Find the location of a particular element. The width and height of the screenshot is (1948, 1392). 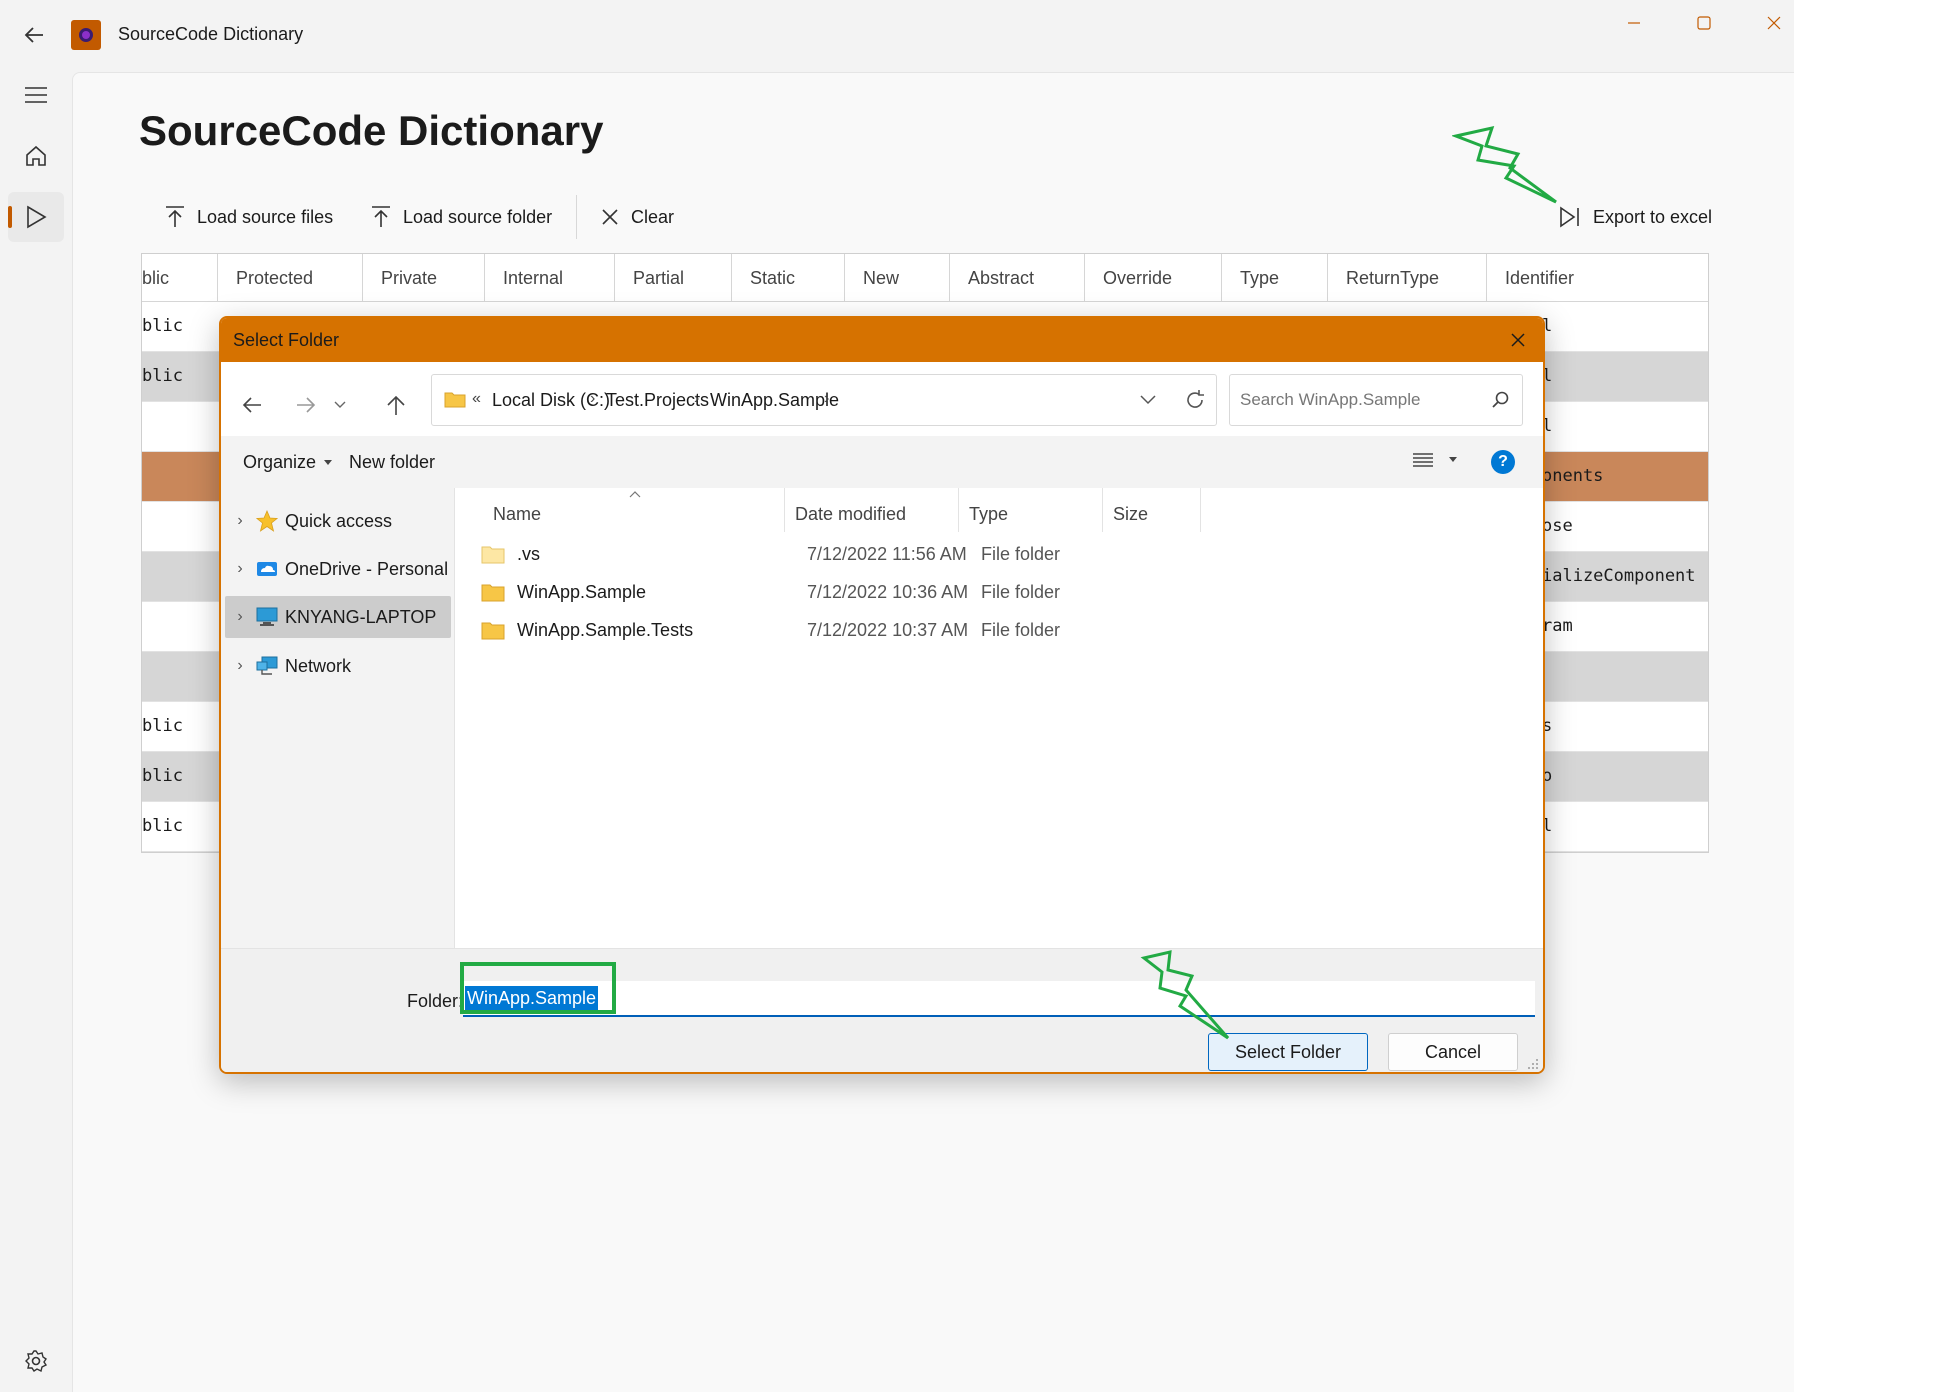

folder-name-input: WinApp.Sample is located at coordinates (999, 999).